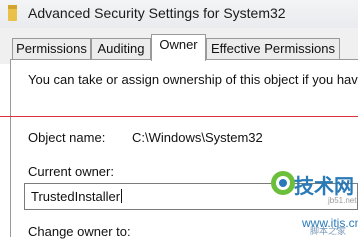 The image size is (358, 240). I want to click on tab-permissions: Permissions, so click(51, 49).